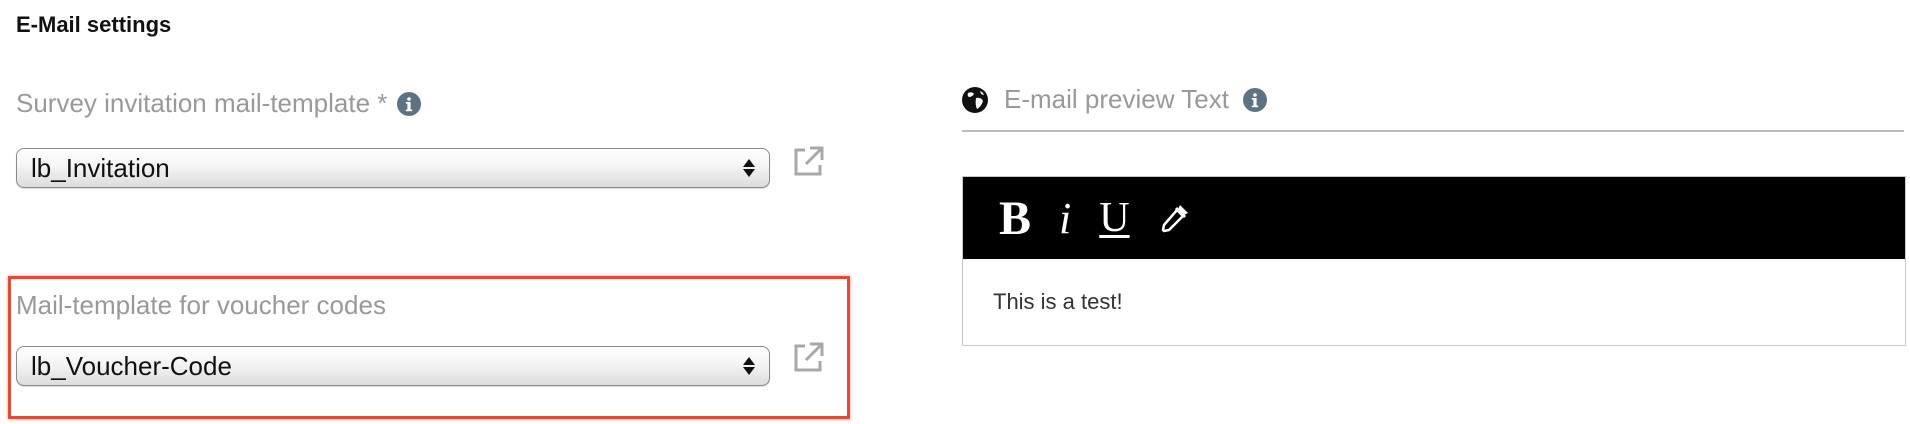 The width and height of the screenshot is (1910, 424). Describe the element at coordinates (131, 365) in the screenshot. I see `voucher-template-value: lb_Voucher-Code` at that location.